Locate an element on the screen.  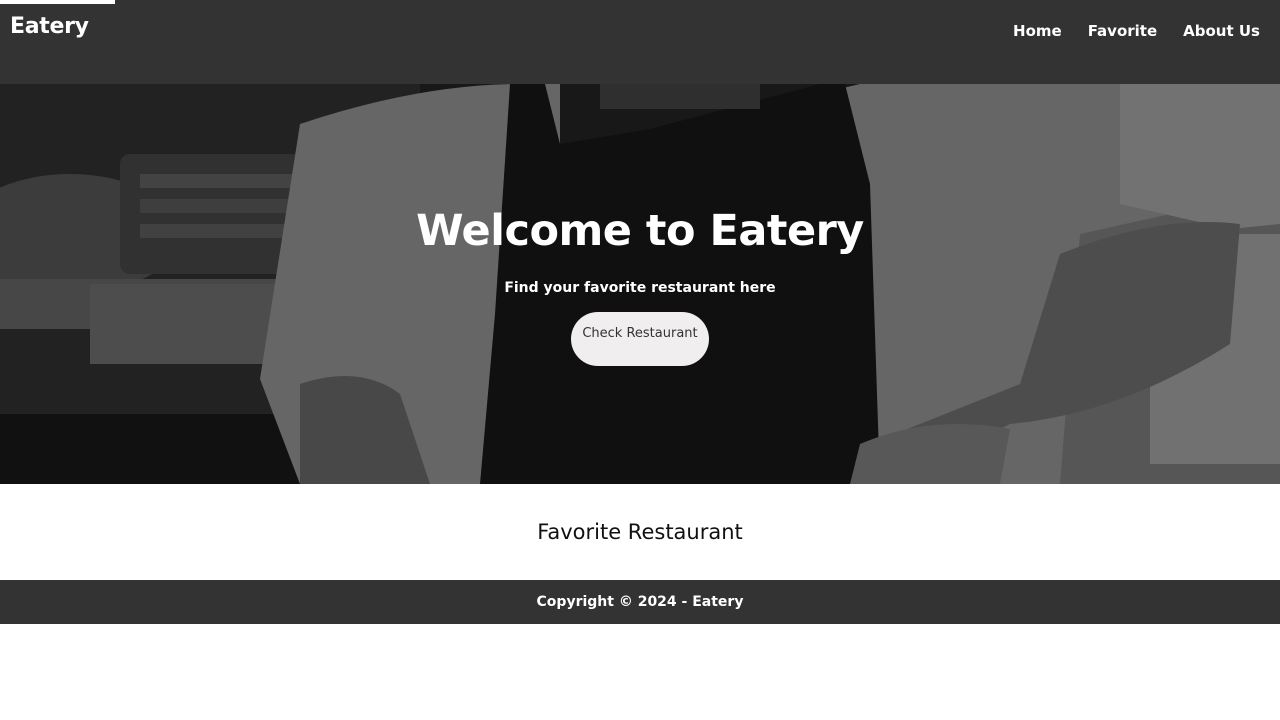
loading-strip is located at coordinates (57, 2).